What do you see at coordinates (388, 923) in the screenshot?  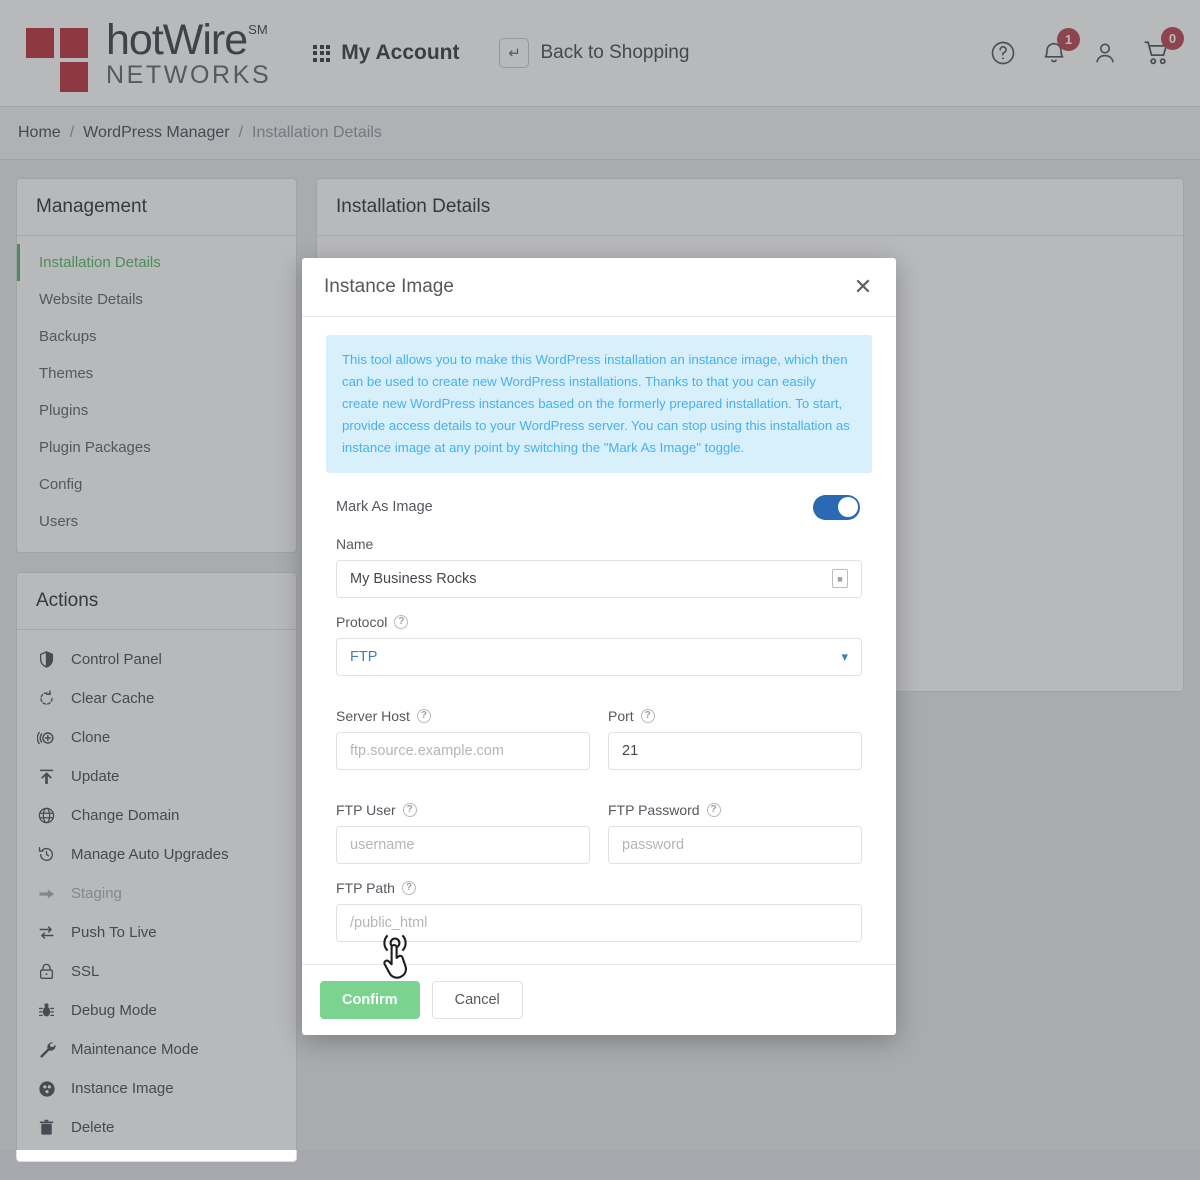 I see `ftp-path-placeholder: /public_html` at bounding box center [388, 923].